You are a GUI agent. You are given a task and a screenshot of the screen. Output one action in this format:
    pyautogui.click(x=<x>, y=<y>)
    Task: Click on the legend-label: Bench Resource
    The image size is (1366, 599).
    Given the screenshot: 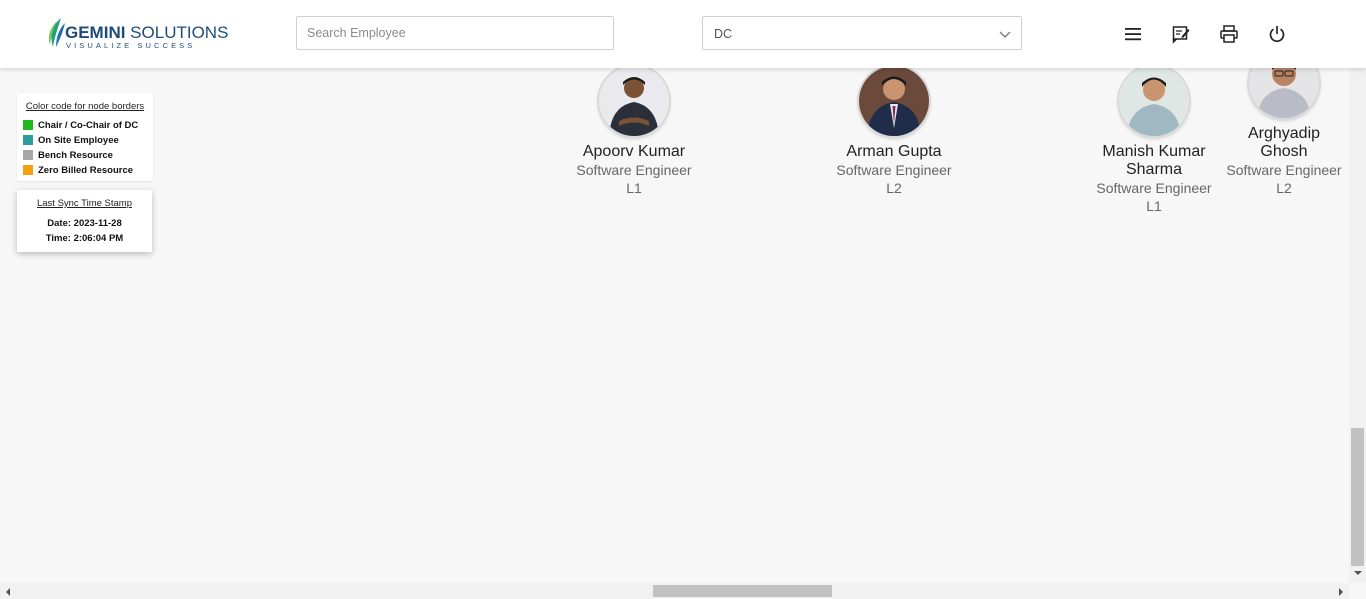 What is the action you would take?
    pyautogui.click(x=75, y=155)
    